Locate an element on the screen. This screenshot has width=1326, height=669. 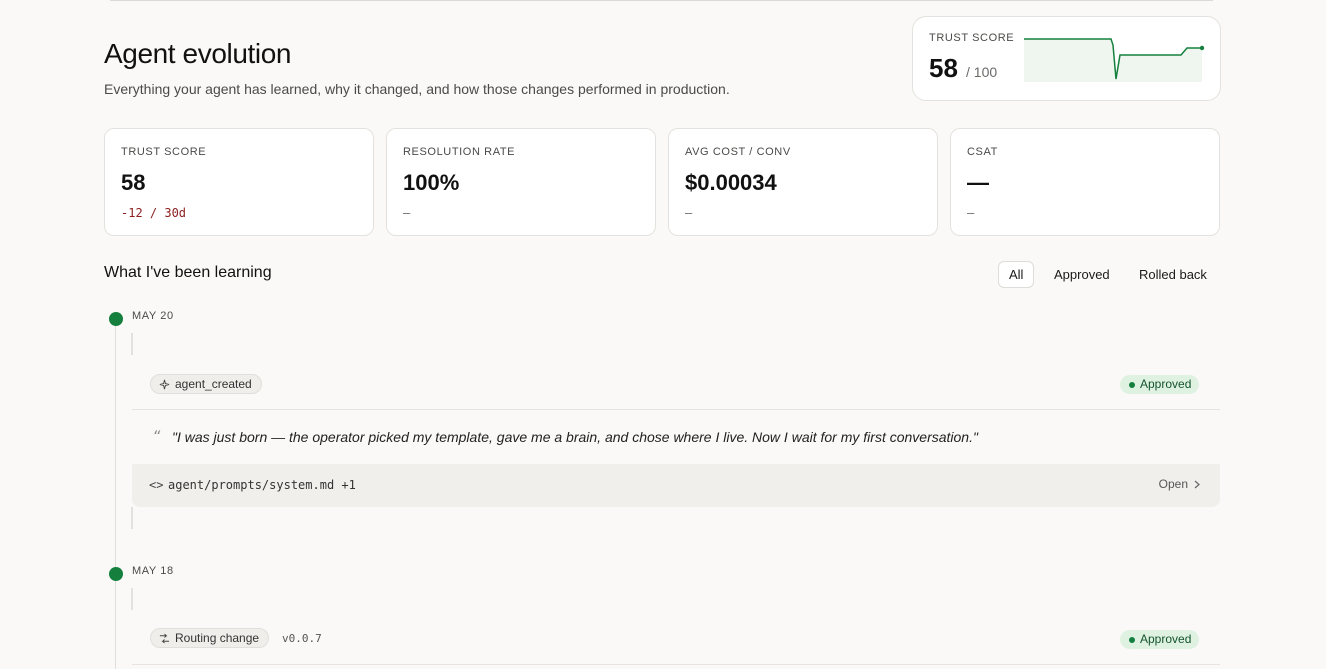
kpi-value: $0.00034 is located at coordinates (731, 182).